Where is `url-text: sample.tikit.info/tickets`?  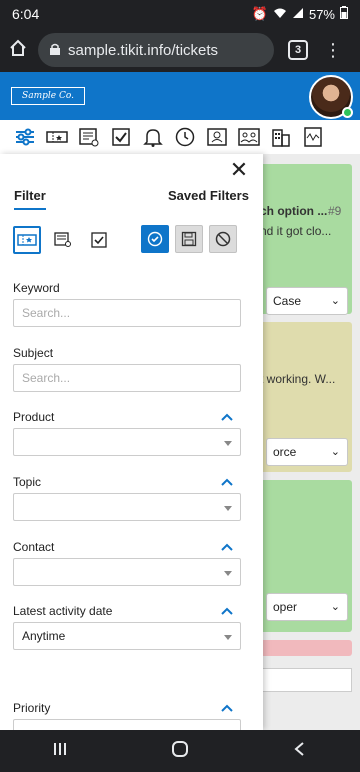
url-text: sample.tikit.info/tickets is located at coordinates (143, 50).